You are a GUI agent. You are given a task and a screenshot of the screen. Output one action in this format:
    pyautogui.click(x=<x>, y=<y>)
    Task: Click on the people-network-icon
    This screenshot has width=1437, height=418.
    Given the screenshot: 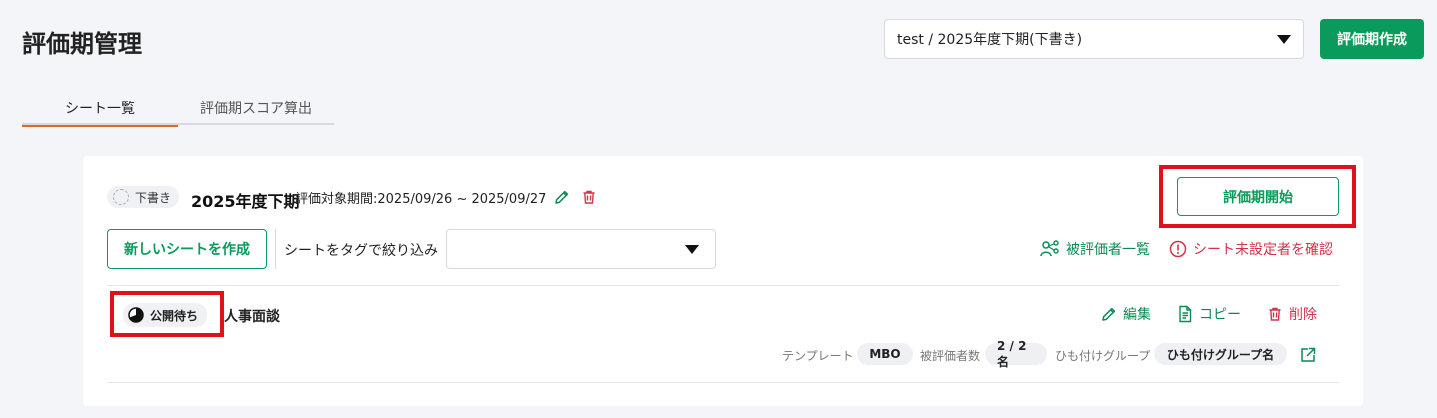 What is the action you would take?
    pyautogui.click(x=1049, y=248)
    